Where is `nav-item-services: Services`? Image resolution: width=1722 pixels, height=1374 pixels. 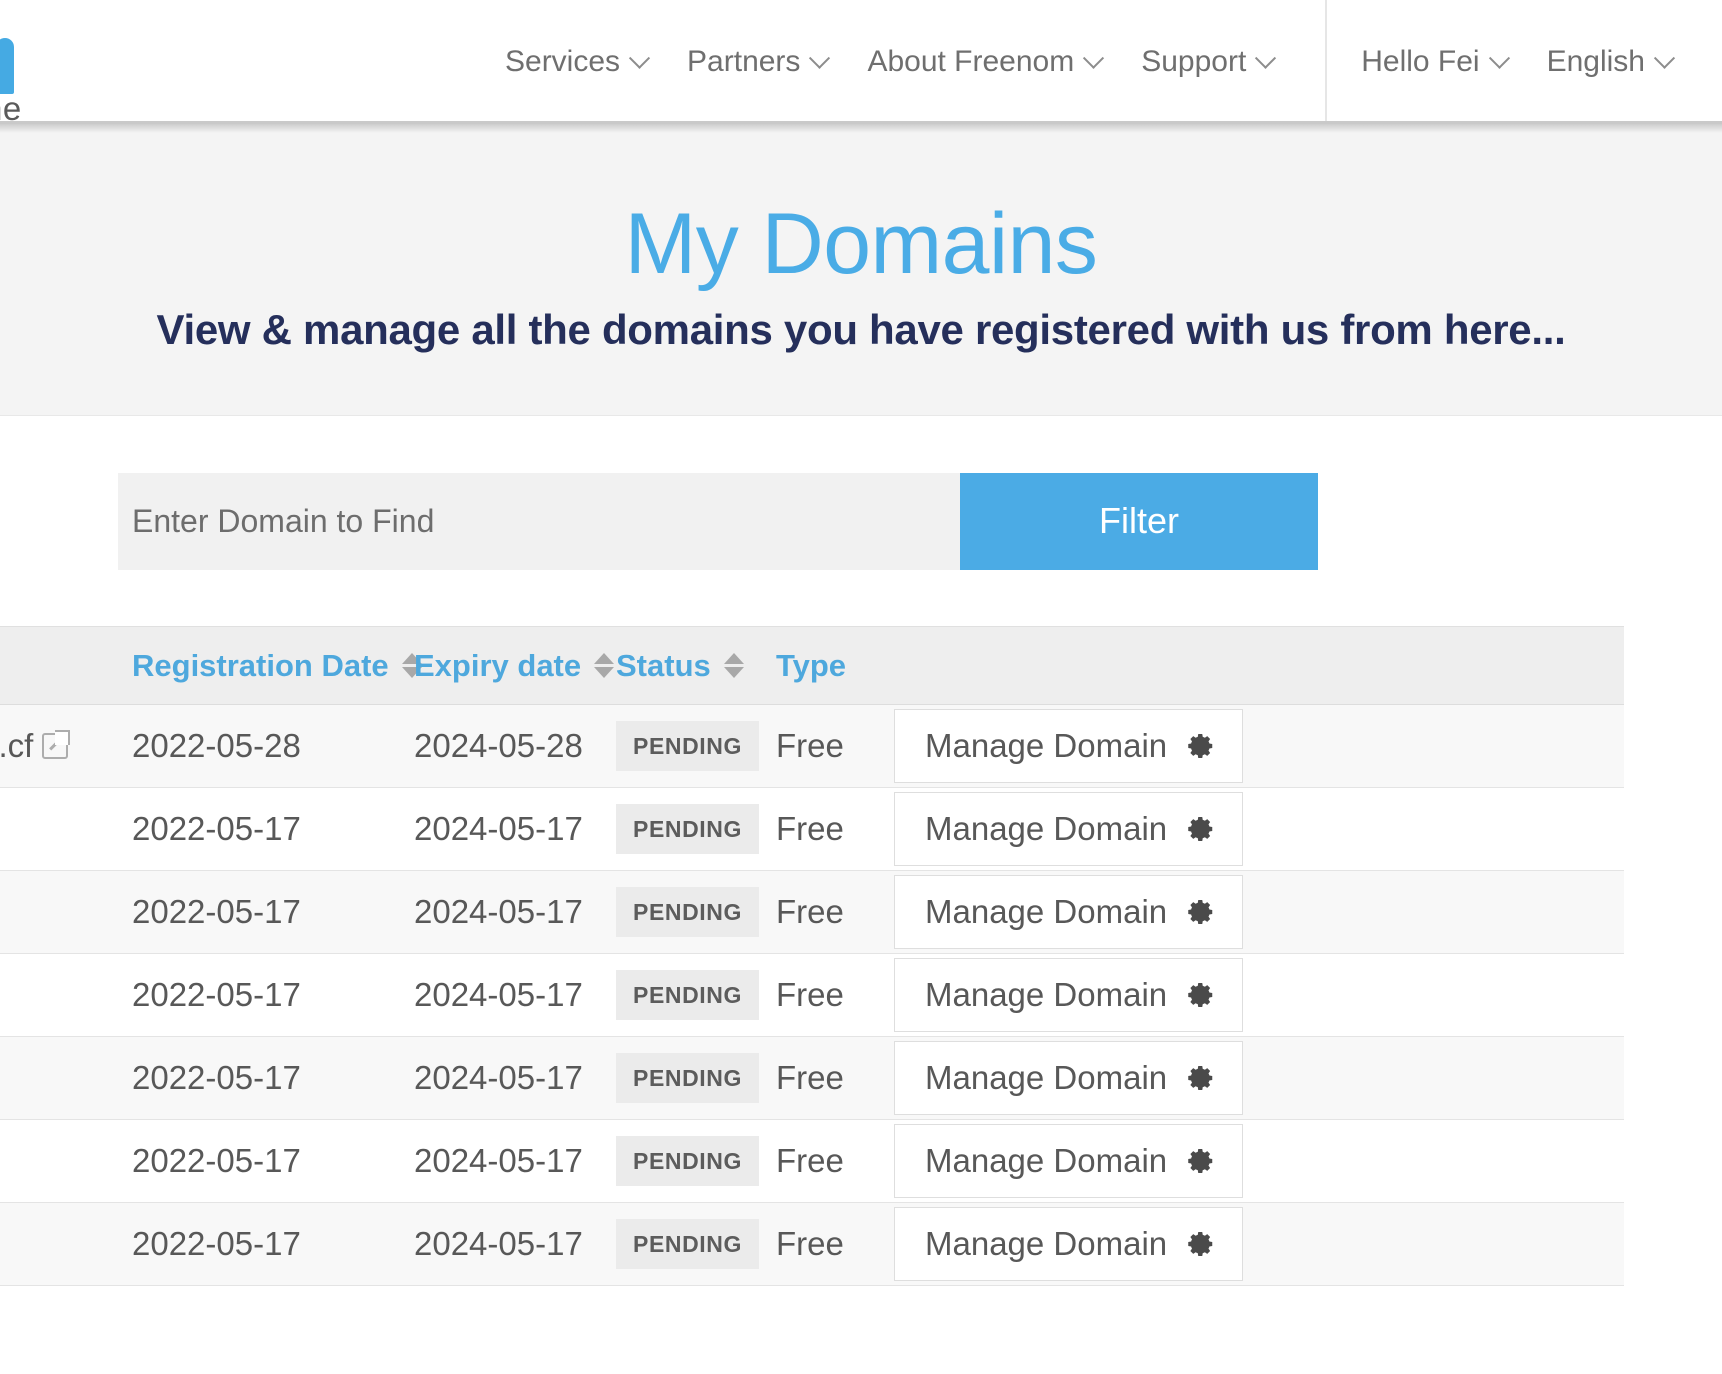
nav-item-services: Services is located at coordinates (586, 62).